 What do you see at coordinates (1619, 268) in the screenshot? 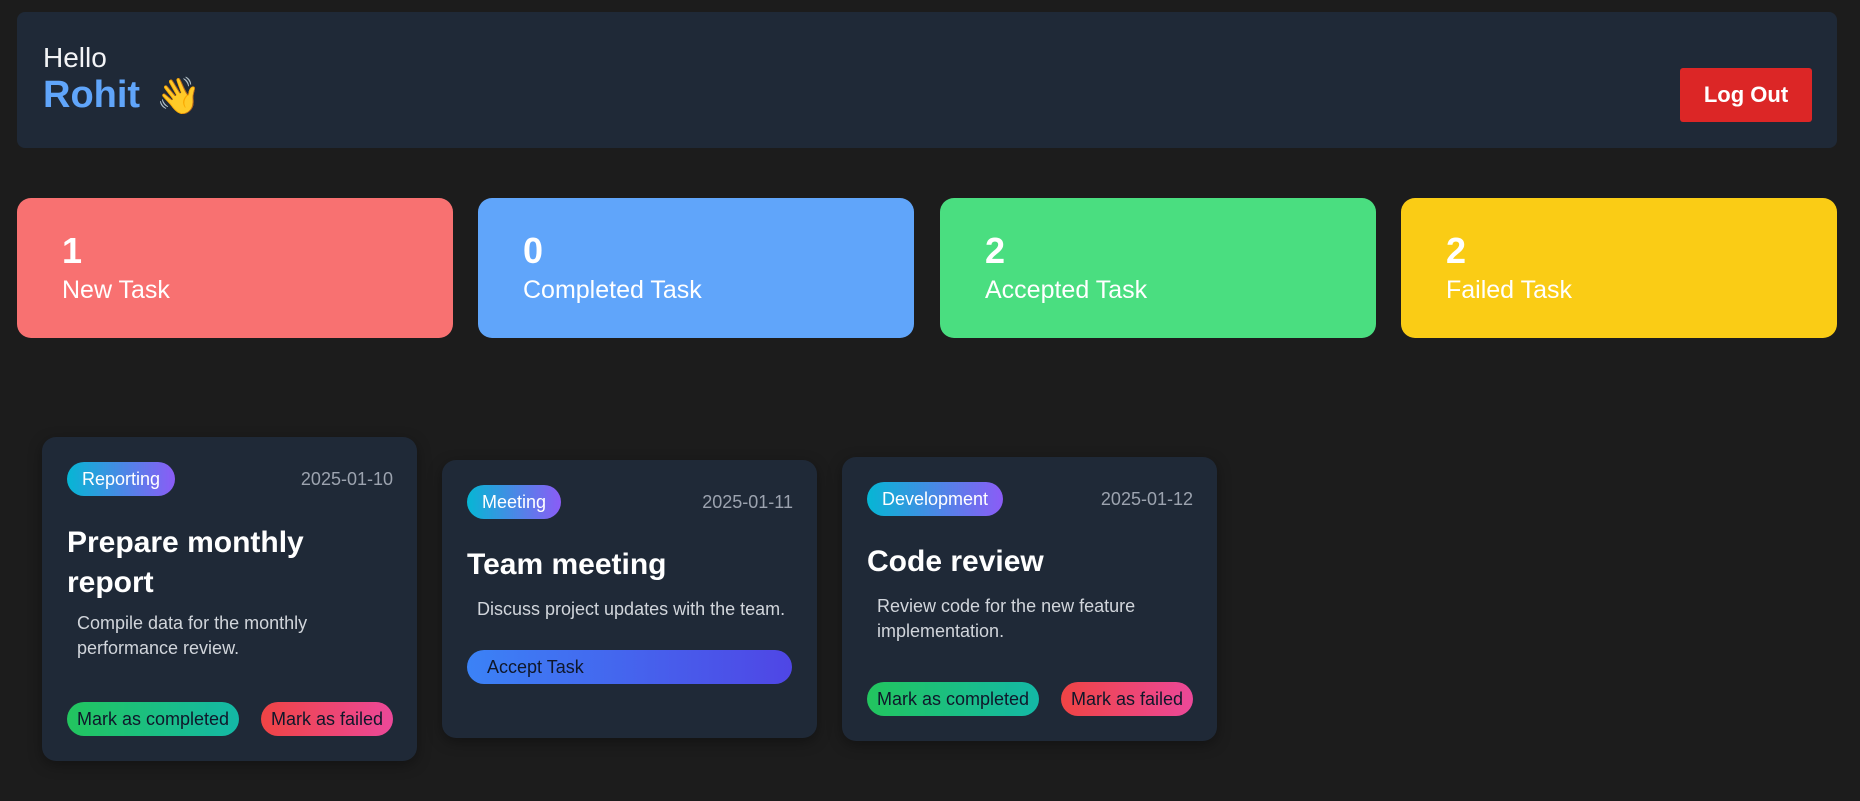
I see `stat-card-failed-task: 2 Failed Task` at bounding box center [1619, 268].